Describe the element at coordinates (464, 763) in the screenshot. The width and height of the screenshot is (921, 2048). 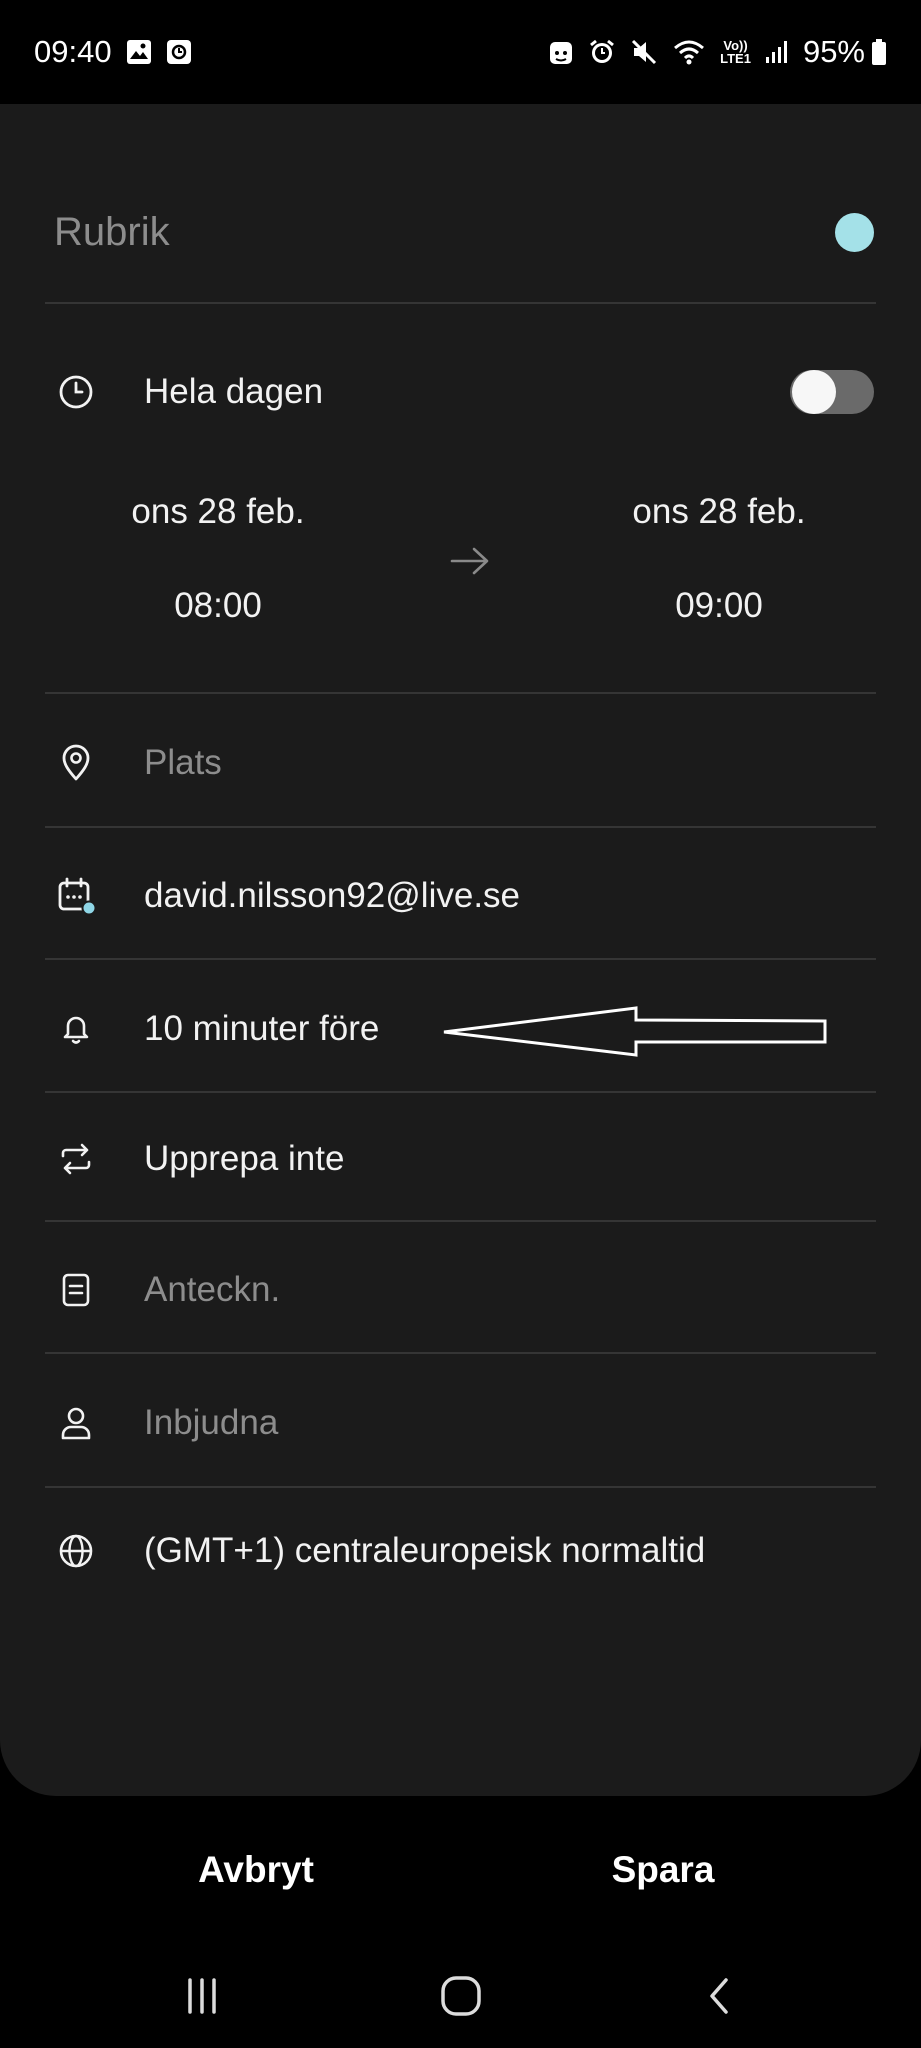
I see `location-row: Plats` at that location.